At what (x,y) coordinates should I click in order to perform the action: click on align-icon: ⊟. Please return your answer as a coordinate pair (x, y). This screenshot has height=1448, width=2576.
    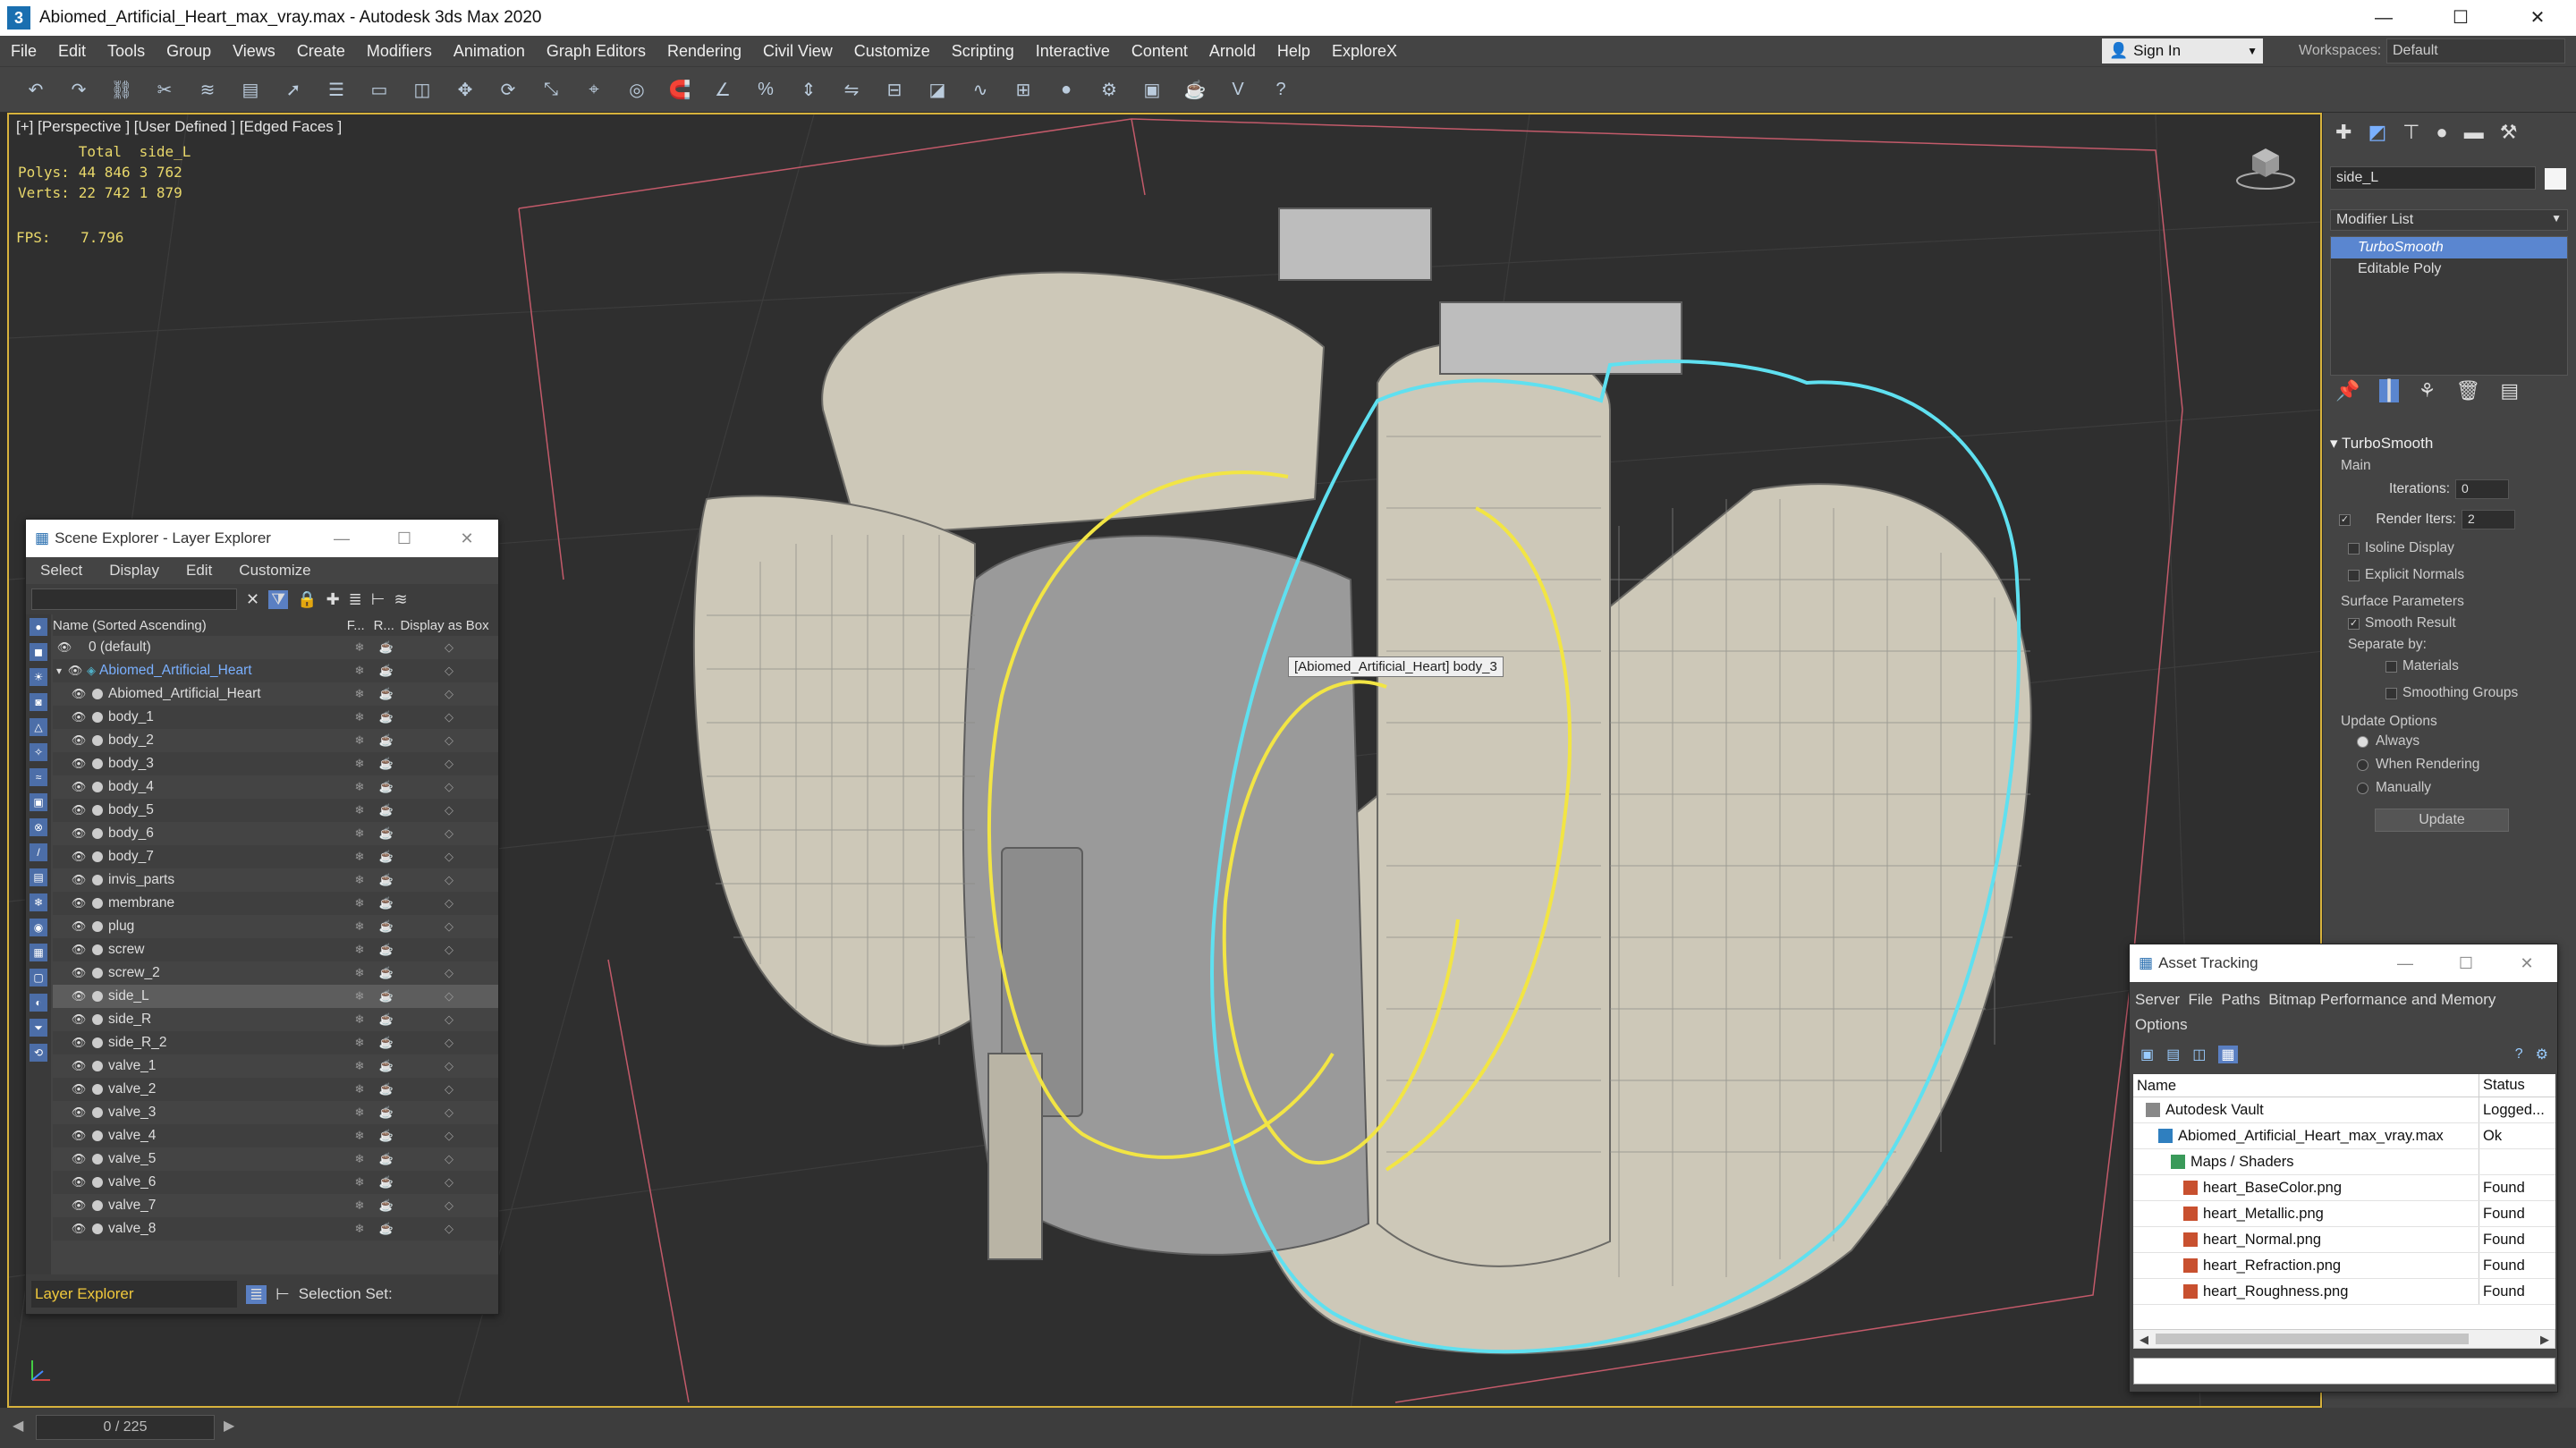
    Looking at the image, I should click on (894, 89).